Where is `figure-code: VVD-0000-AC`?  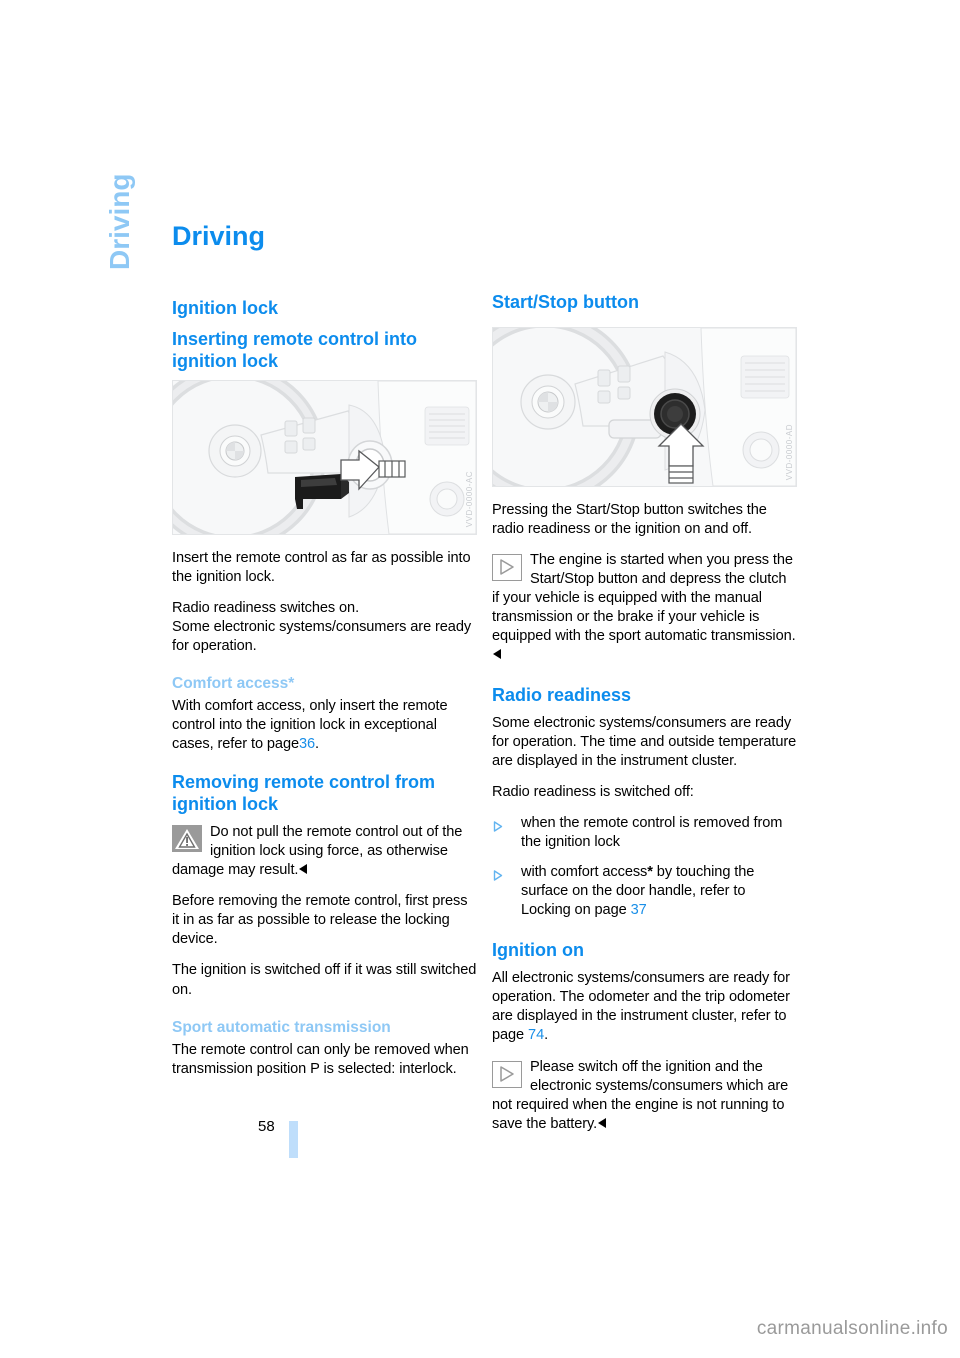 figure-code: VVD-0000-AC is located at coordinates (469, 499).